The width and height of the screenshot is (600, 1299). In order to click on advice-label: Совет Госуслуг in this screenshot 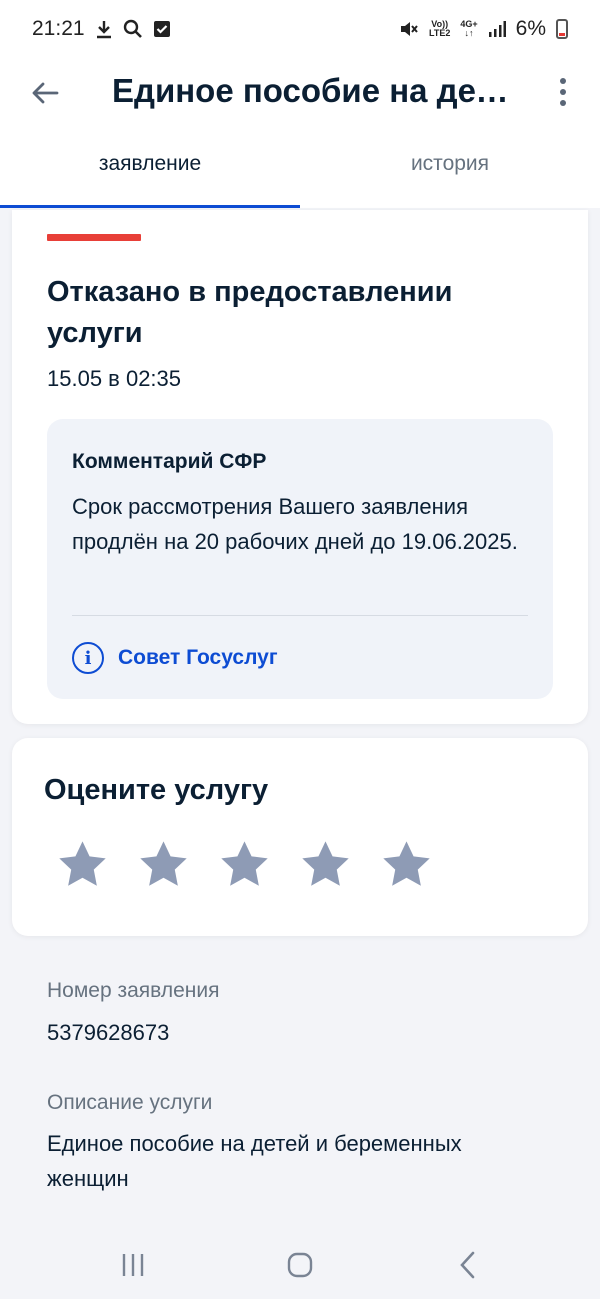, I will do `click(198, 657)`.